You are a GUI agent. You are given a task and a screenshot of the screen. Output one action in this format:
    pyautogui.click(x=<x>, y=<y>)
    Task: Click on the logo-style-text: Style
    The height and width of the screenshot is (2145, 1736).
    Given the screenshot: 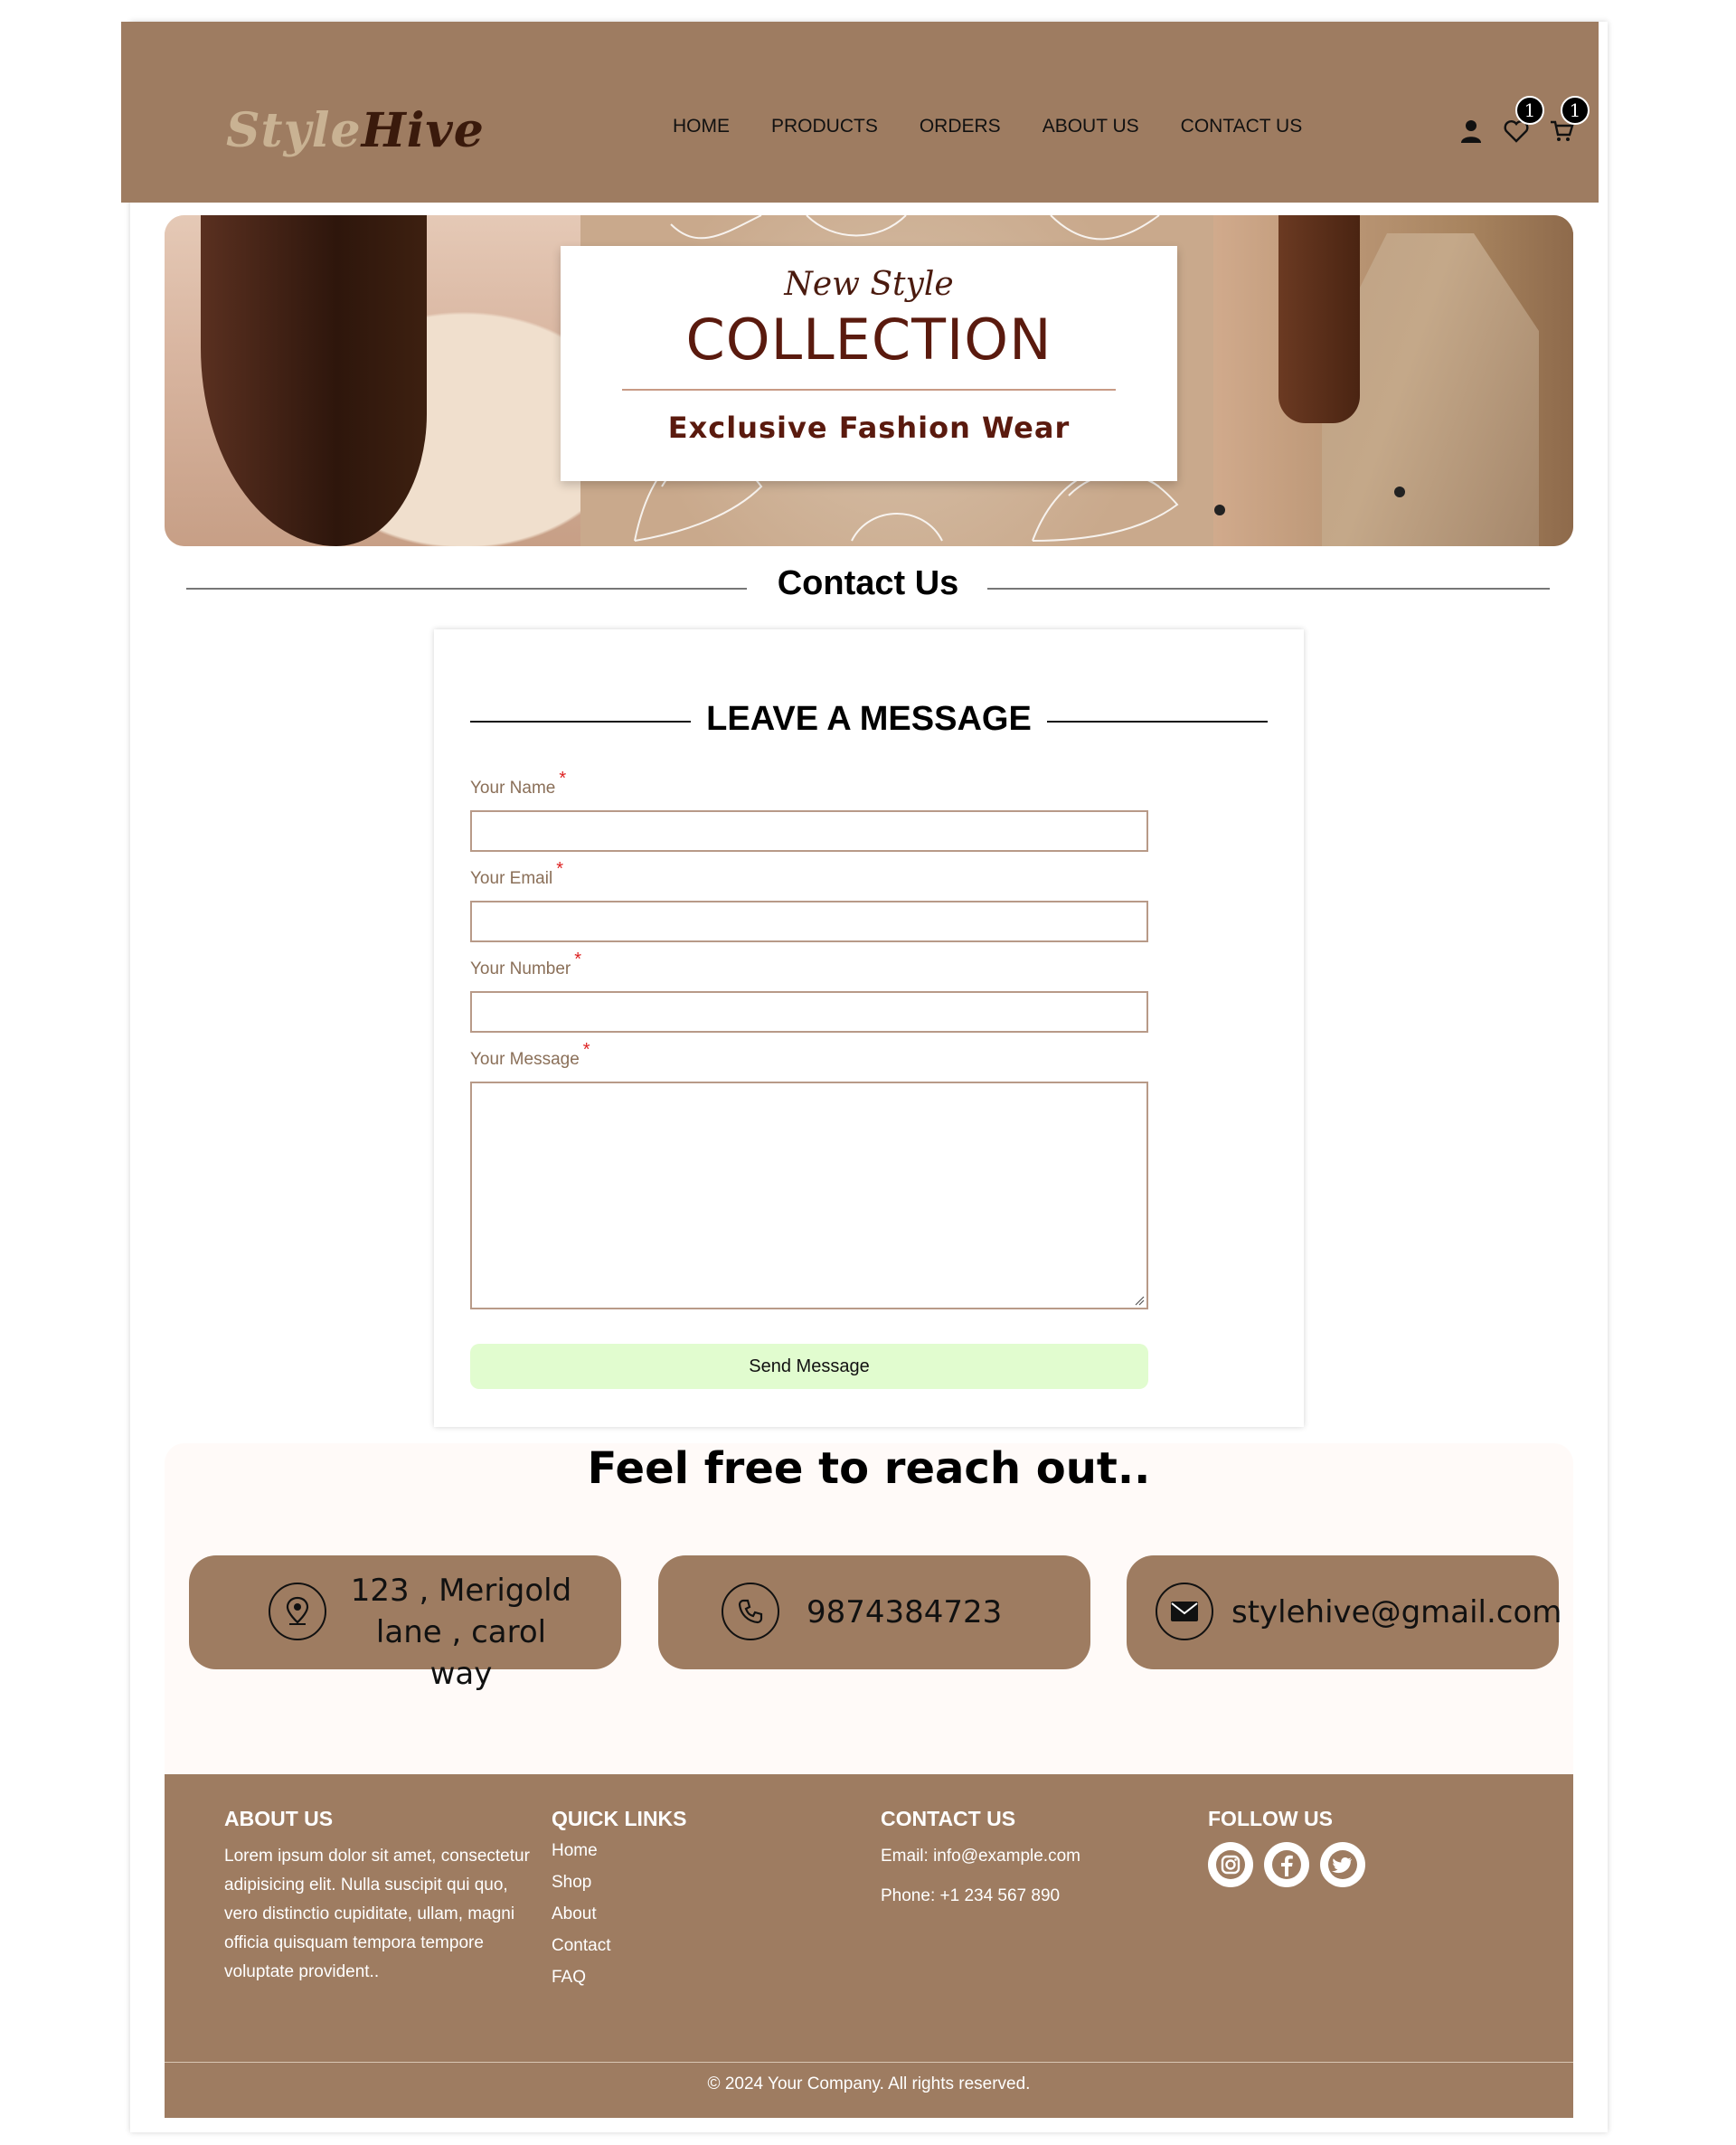 What is the action you would take?
    pyautogui.click(x=294, y=130)
    